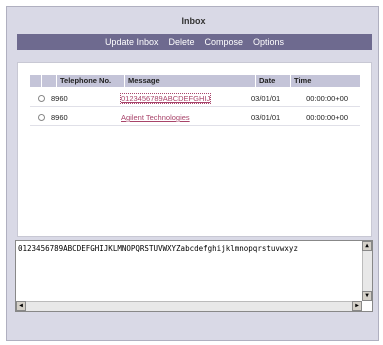  I want to click on window-title: Inbox, so click(193, 21).